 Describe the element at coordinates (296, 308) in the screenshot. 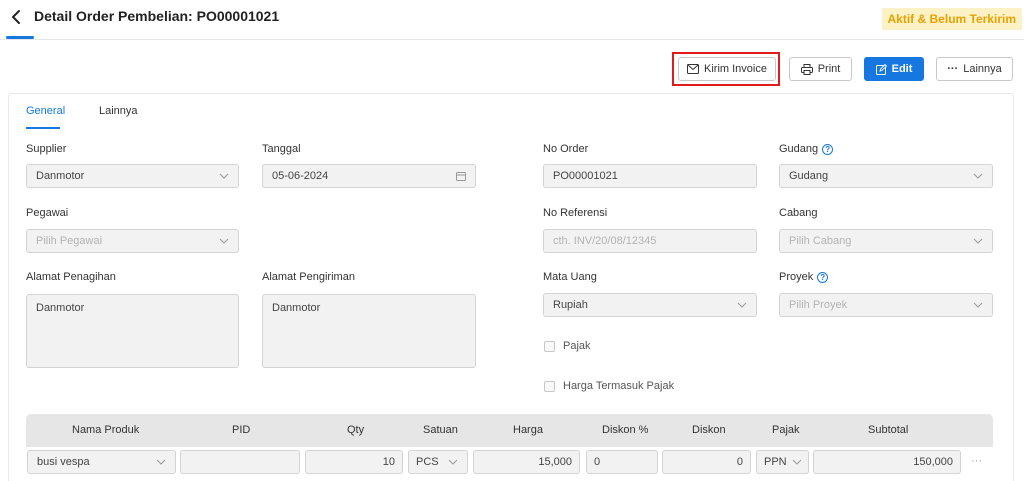

I see `alamat-pengiriman-value: Danmotor` at that location.